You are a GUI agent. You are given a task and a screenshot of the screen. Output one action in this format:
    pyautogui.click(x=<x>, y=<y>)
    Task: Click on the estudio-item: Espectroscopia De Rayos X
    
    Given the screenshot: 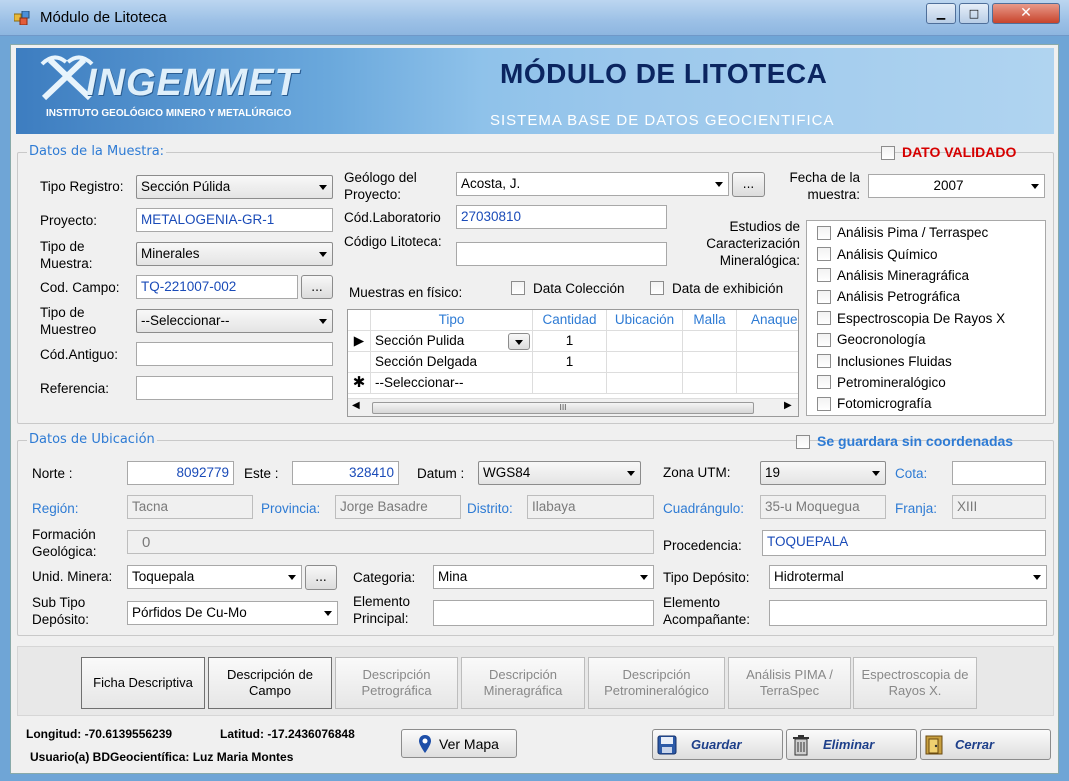 What is the action you would take?
    pyautogui.click(x=926, y=318)
    